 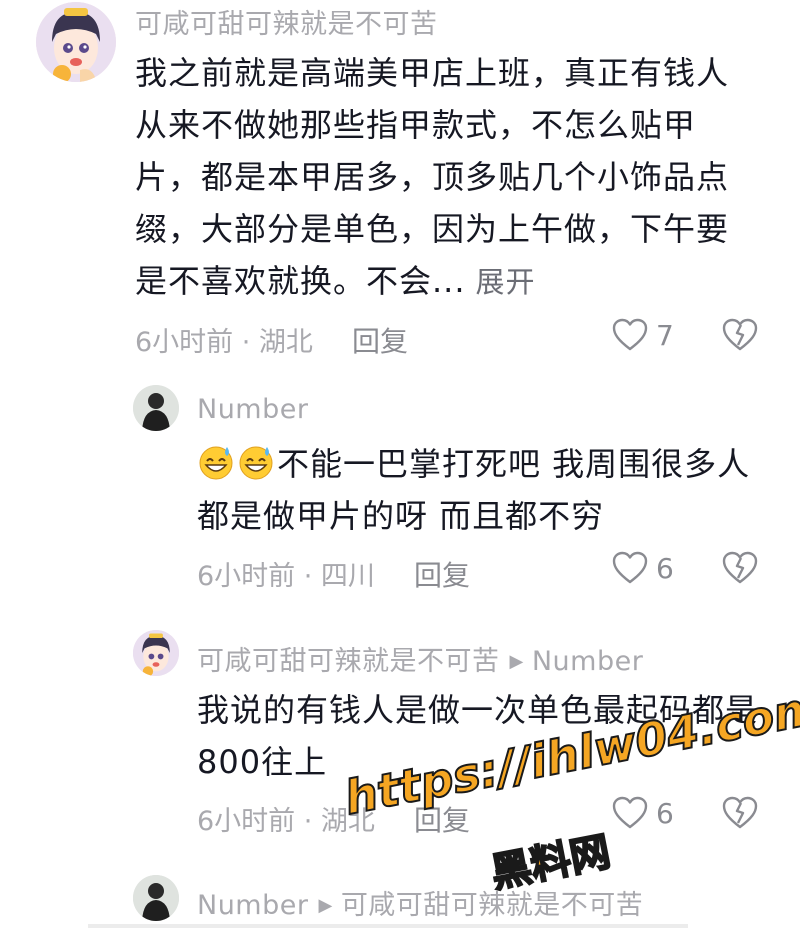 I want to click on comment-text: 不能一巴掌打死吧 我周围很多人 都是做甲片的呀 而且都不穷, so click(x=473, y=490).